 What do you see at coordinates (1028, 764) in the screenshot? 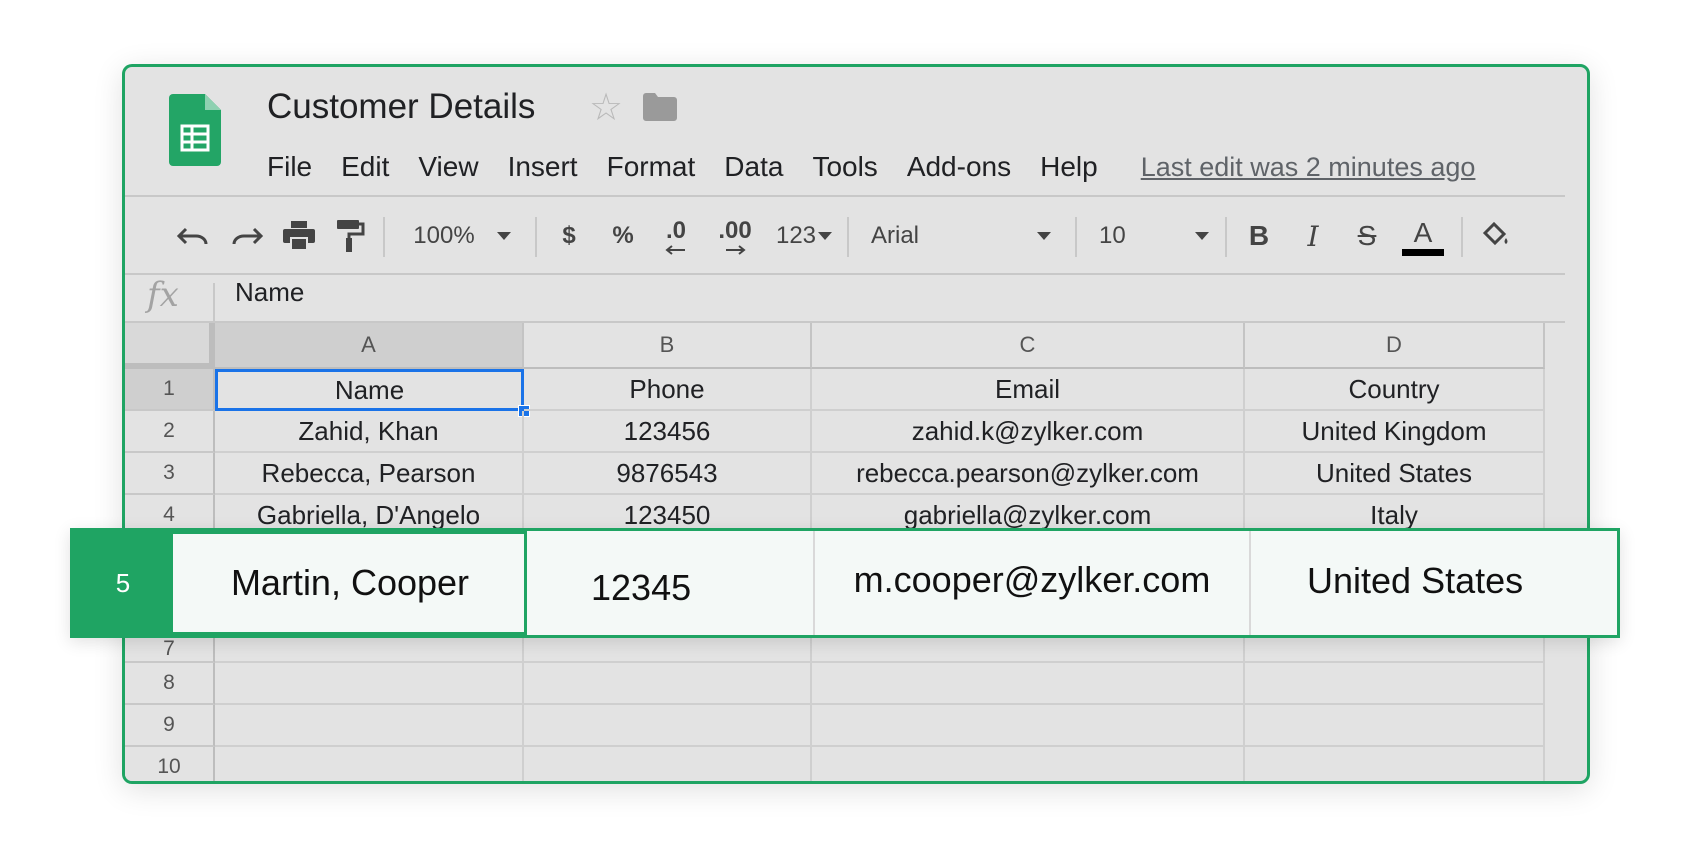
I see `cell-c10` at bounding box center [1028, 764].